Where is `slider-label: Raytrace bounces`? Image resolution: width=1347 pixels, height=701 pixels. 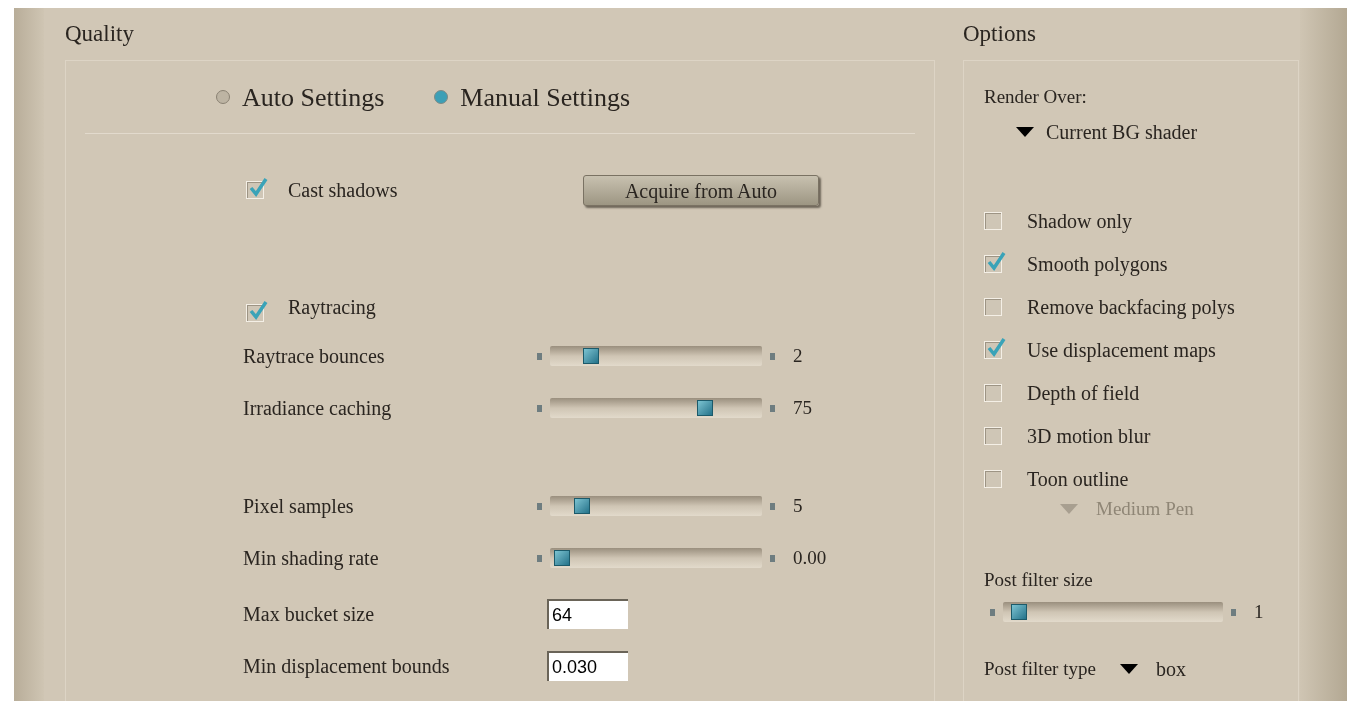
slider-label: Raytrace bounces is located at coordinates (314, 357).